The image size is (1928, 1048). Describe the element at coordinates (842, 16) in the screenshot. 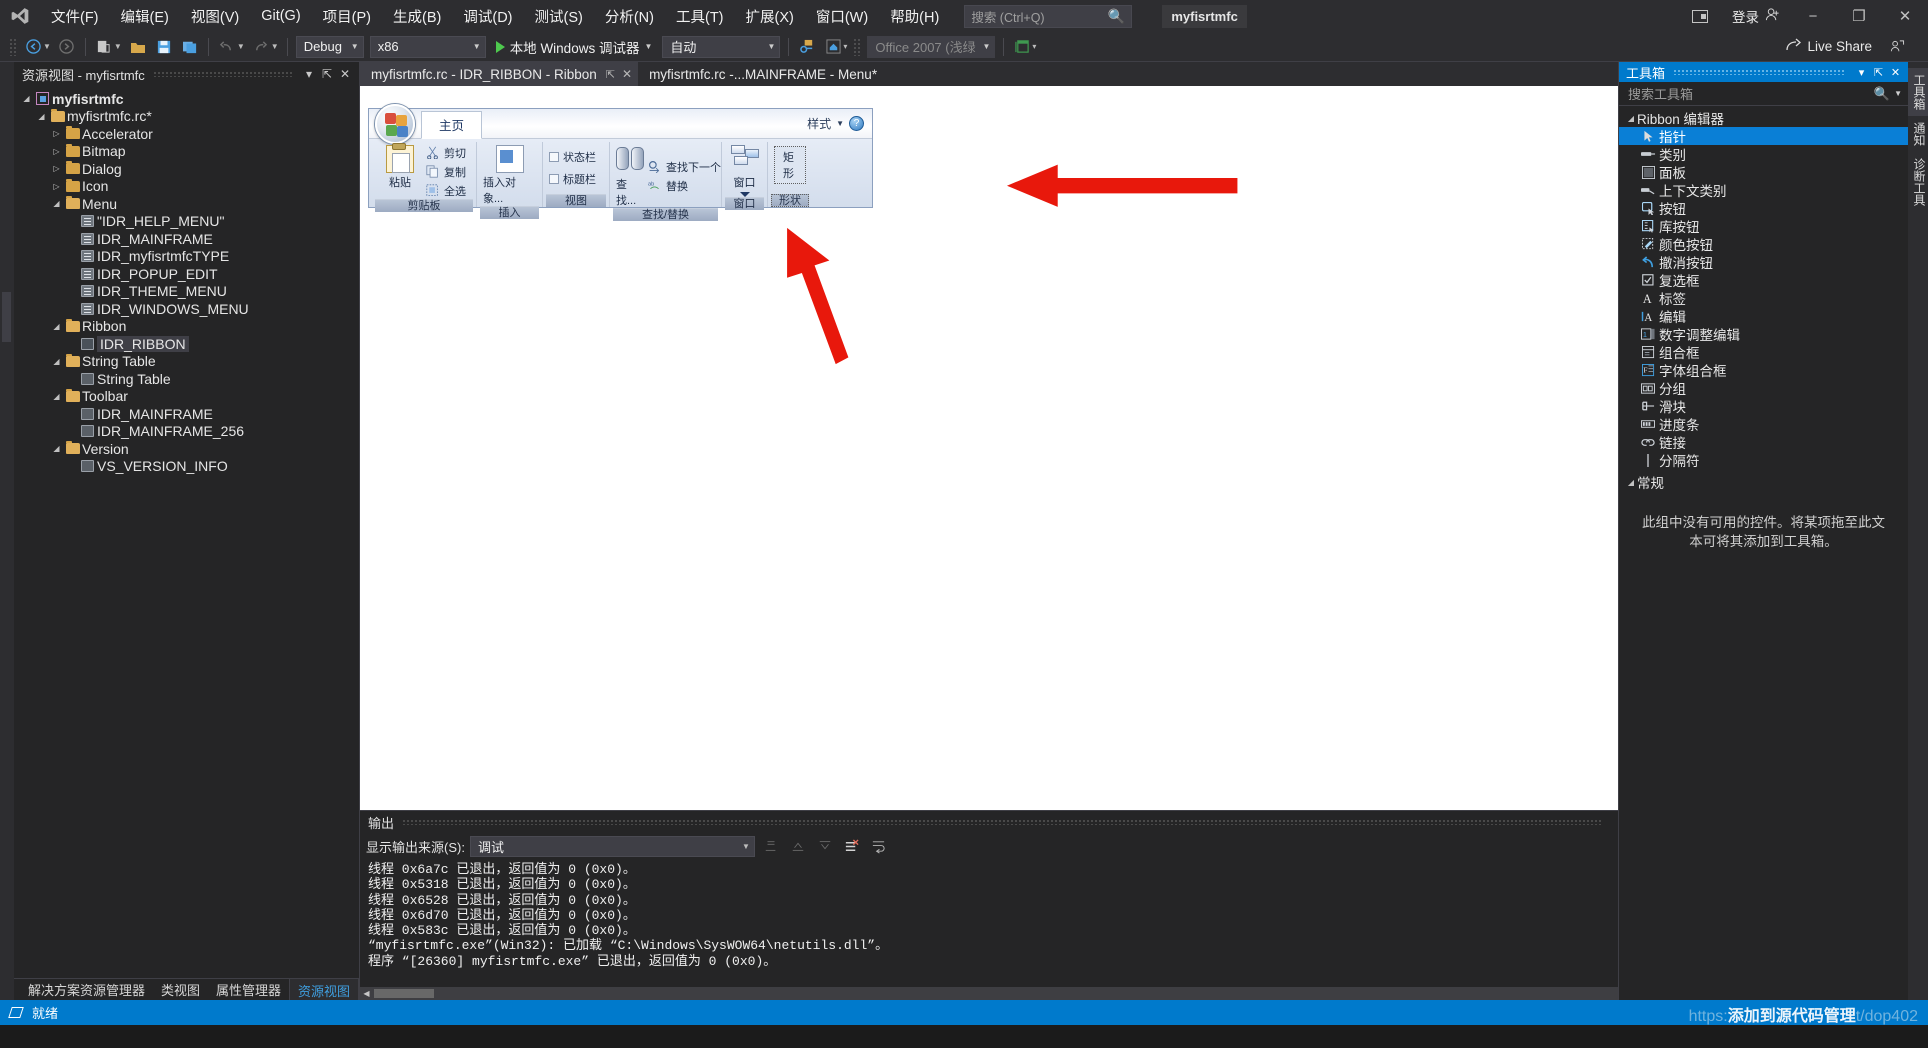

I see `menu-window: 窗口(W)` at that location.